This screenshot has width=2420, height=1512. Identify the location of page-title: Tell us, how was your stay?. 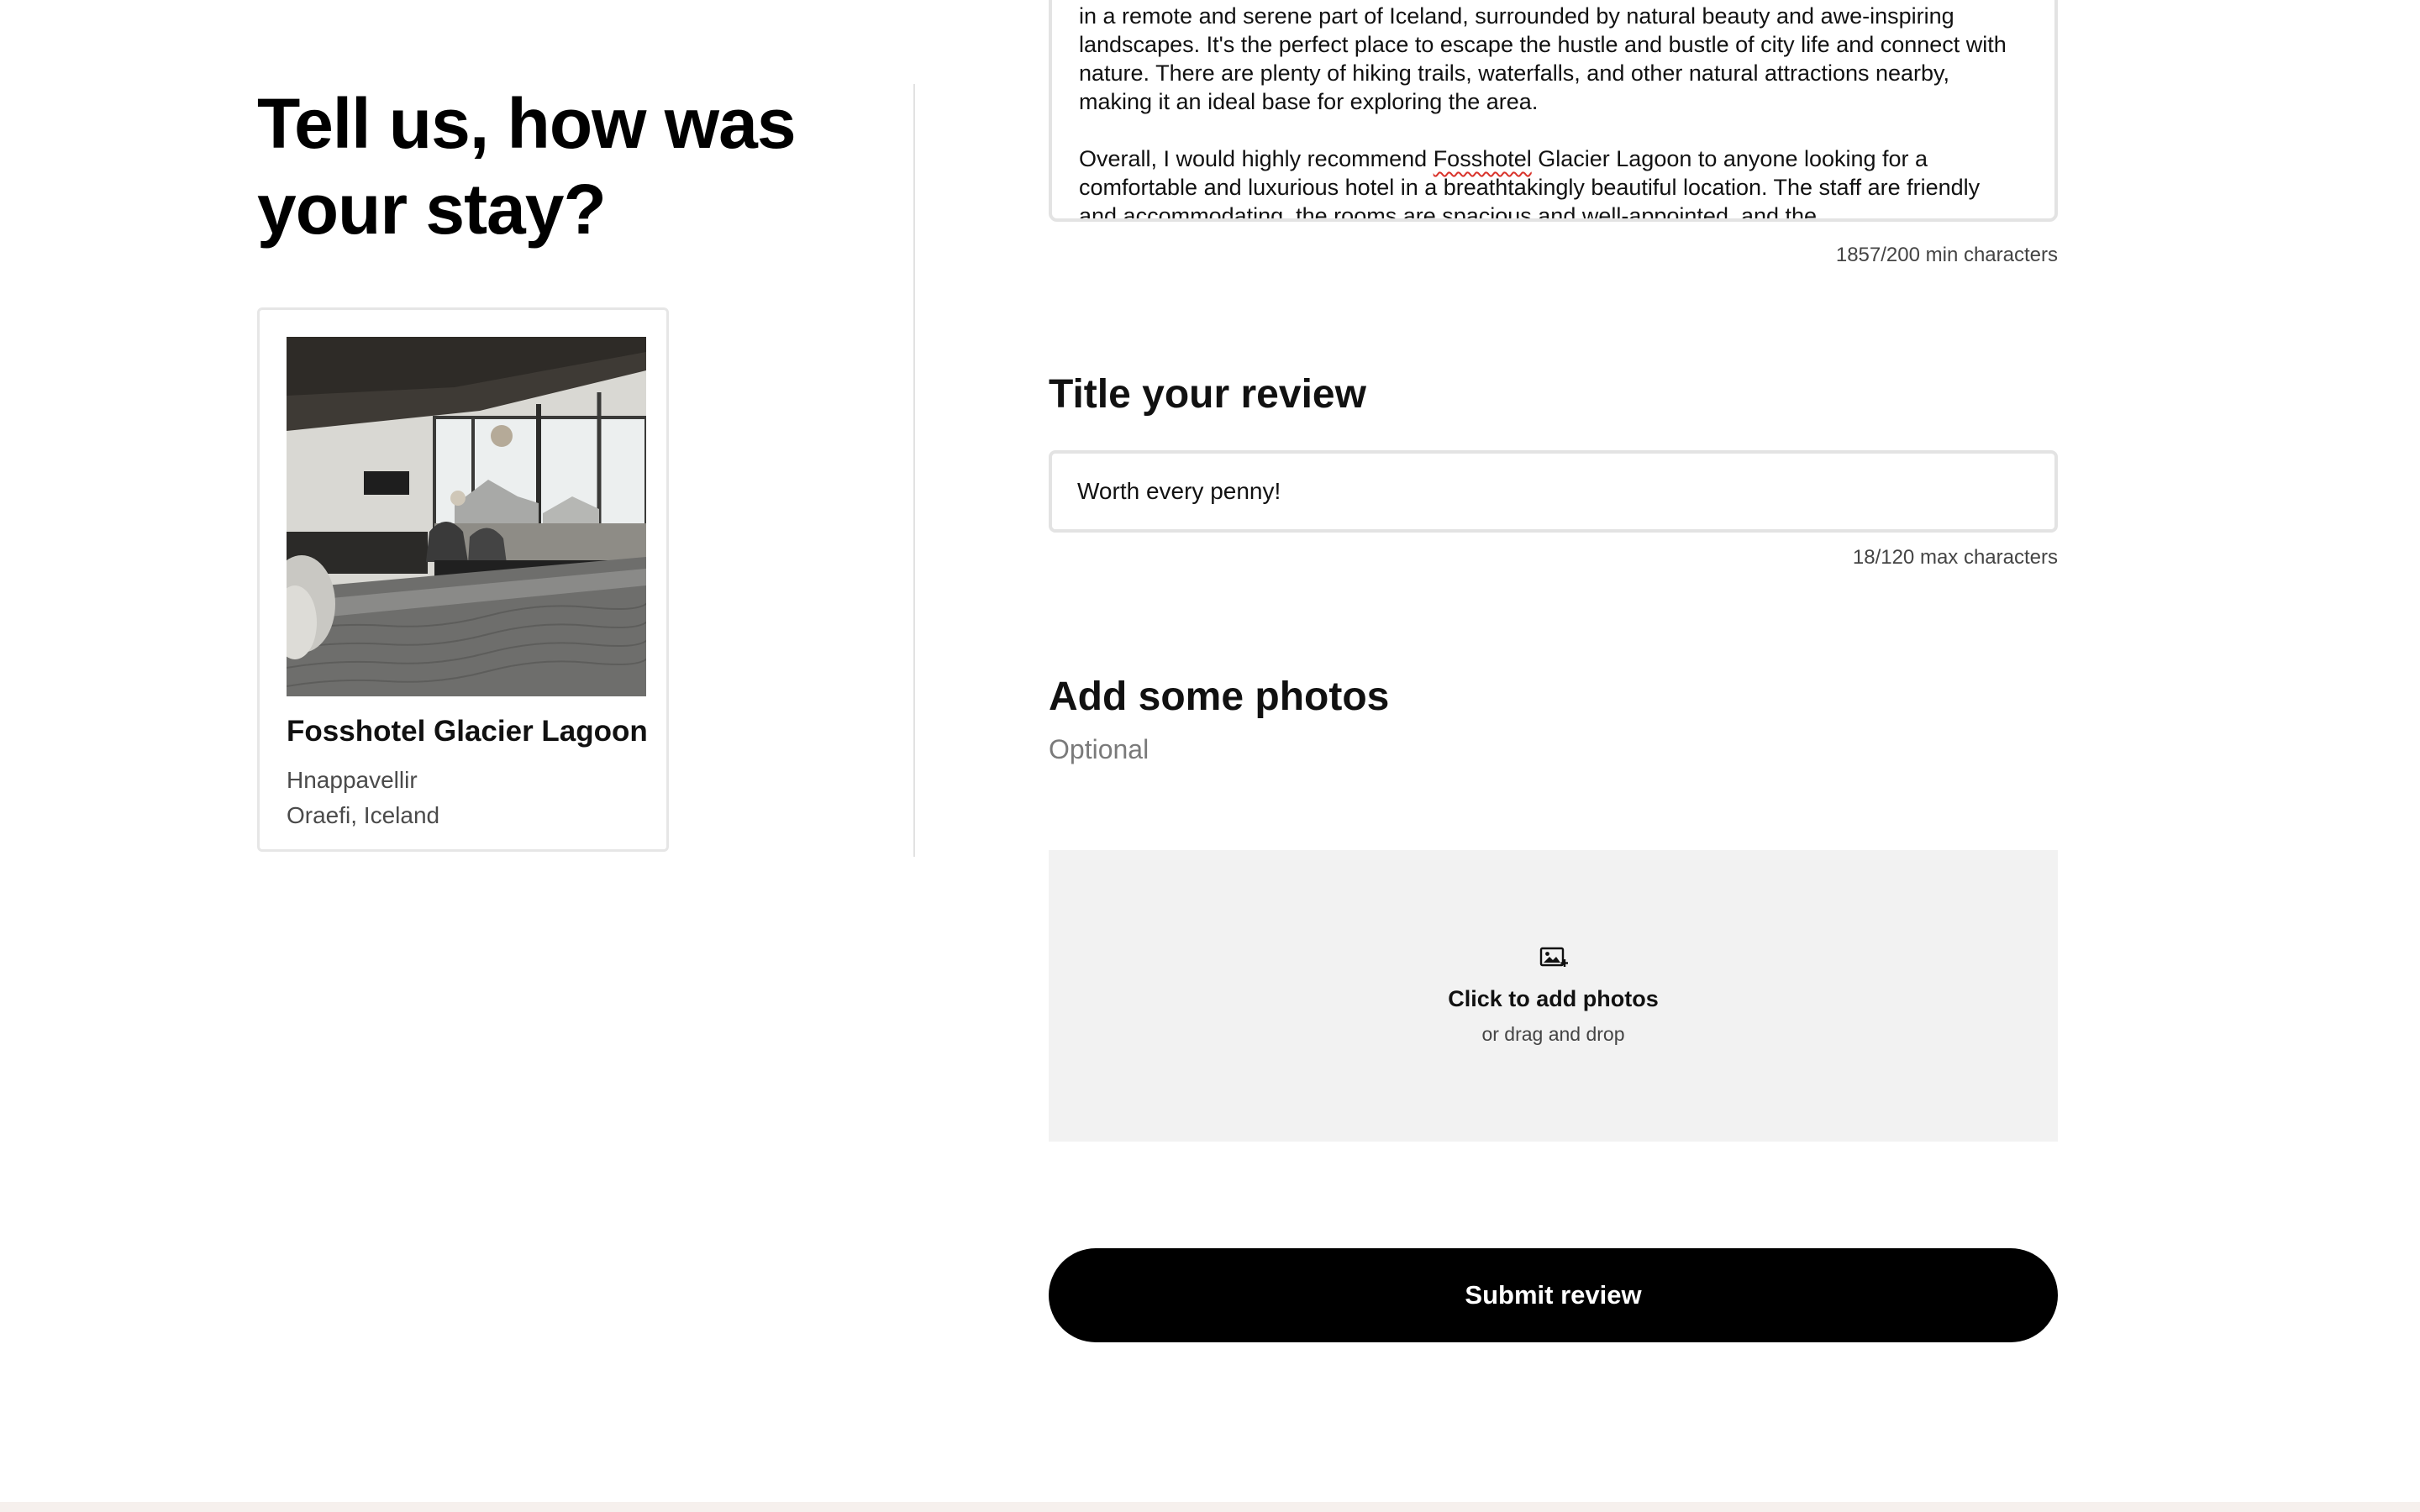
(601, 166).